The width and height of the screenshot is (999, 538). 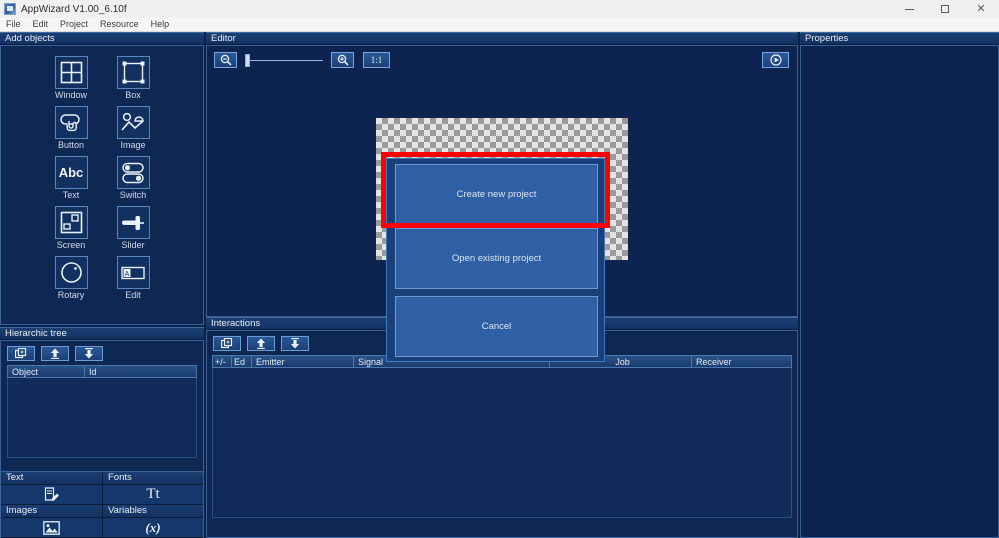 I want to click on add-object-box: Box, so click(x=133, y=80).